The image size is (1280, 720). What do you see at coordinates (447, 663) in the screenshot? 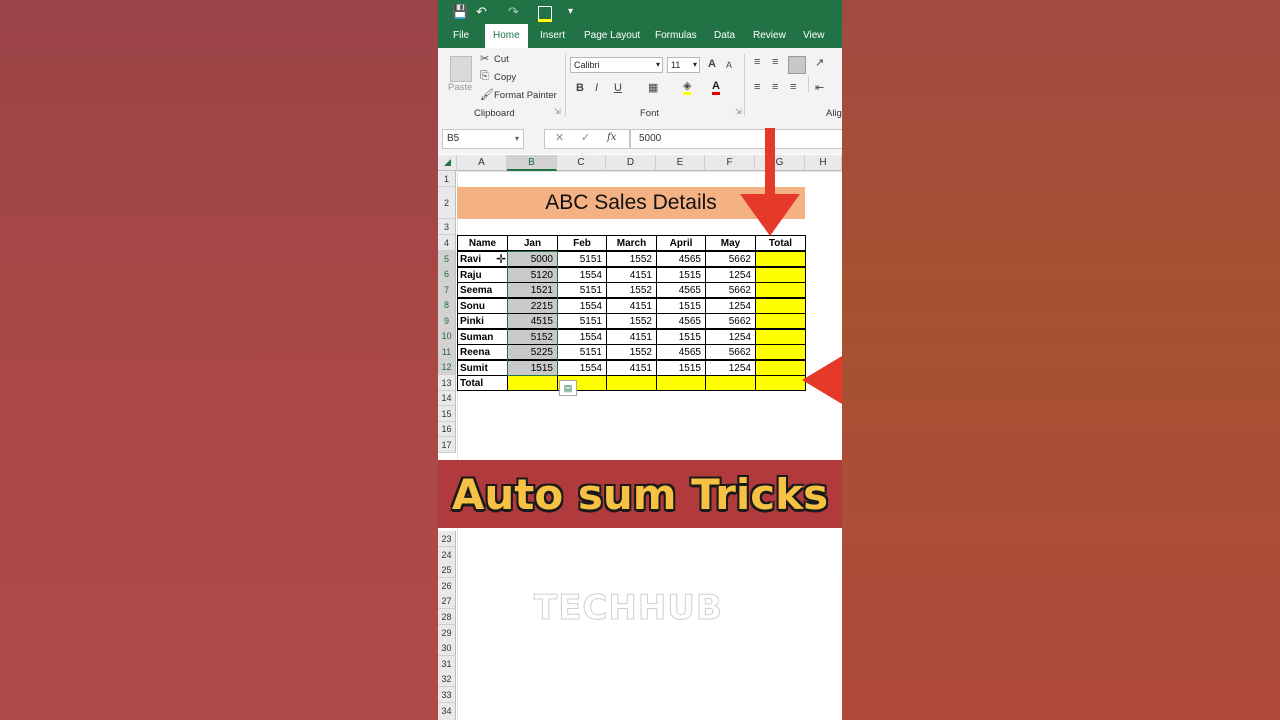
I see `row-header: 31` at bounding box center [447, 663].